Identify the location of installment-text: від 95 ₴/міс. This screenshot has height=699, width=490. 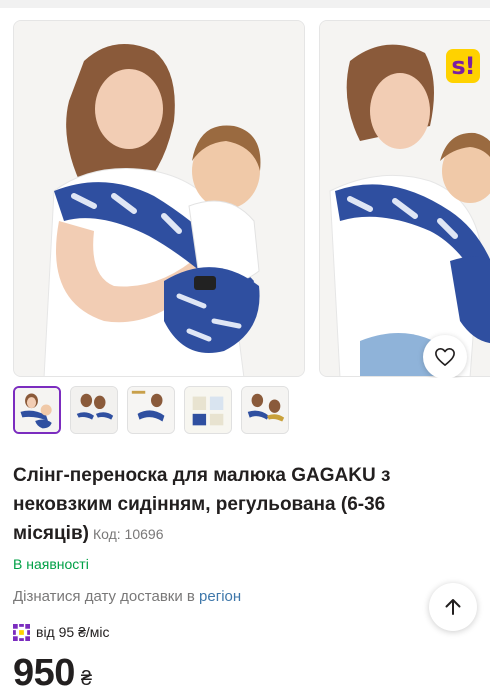
(73, 632).